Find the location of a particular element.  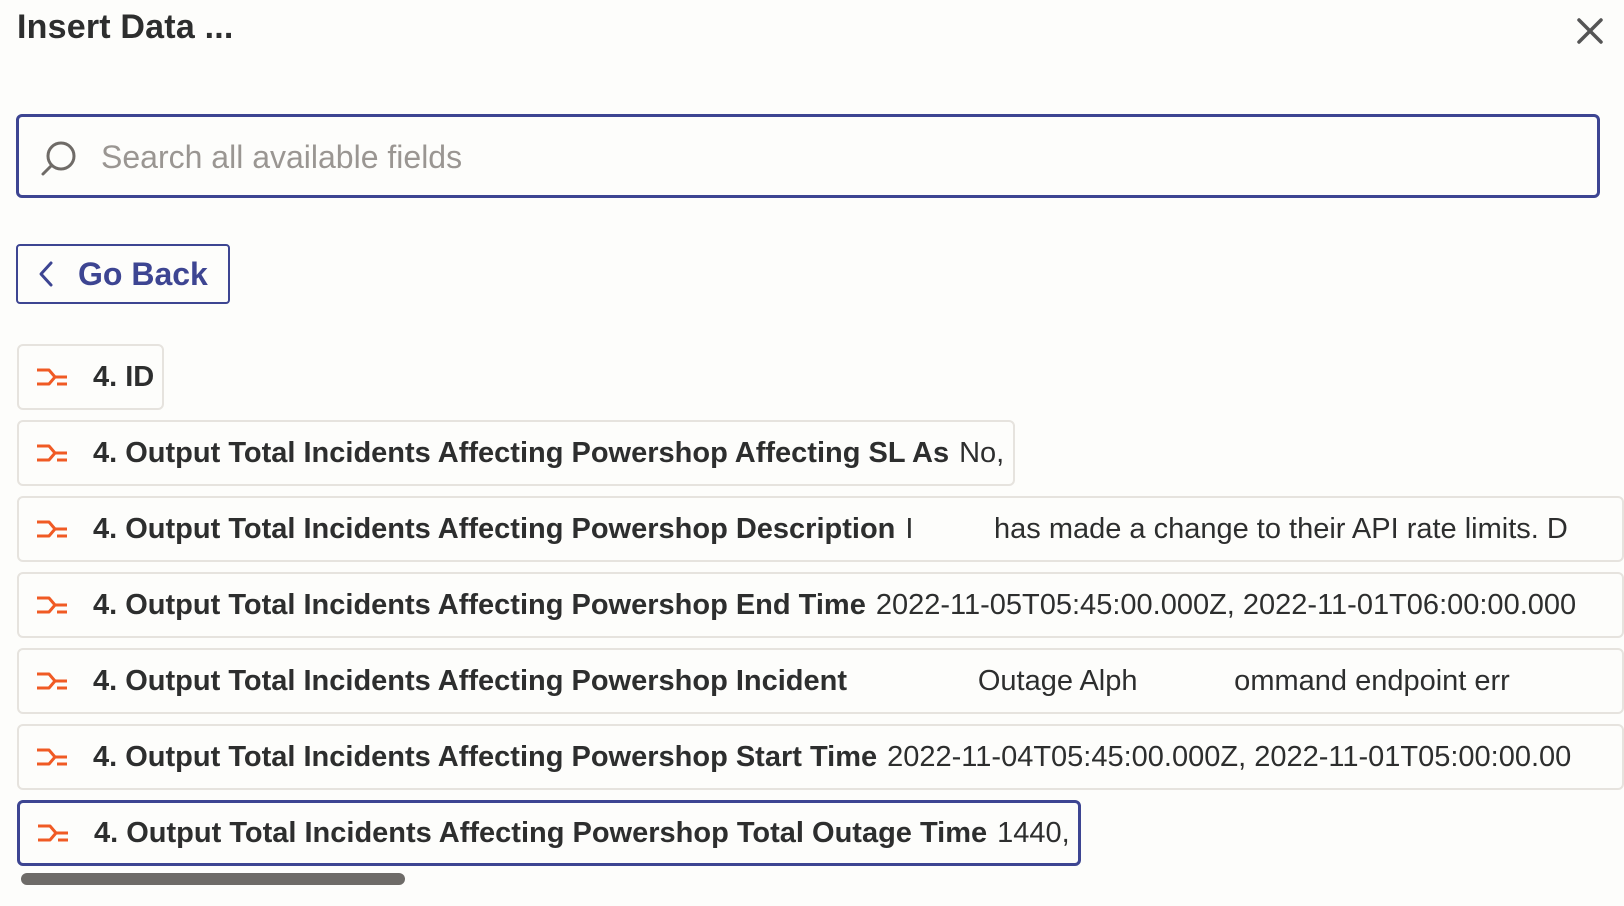

field-value: No, No is located at coordinates (986, 452).